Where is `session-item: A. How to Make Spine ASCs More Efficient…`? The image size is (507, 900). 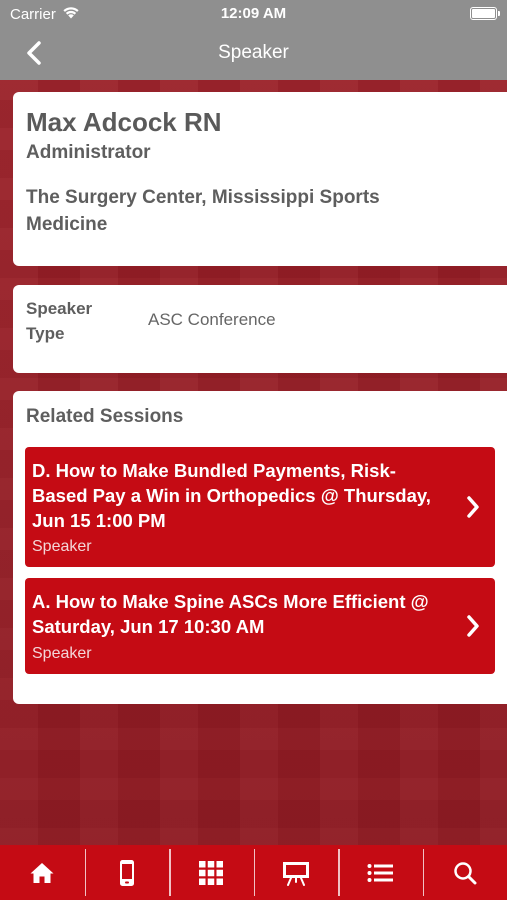 session-item: A. How to Make Spine ASCs More Efficient… is located at coordinates (260, 626).